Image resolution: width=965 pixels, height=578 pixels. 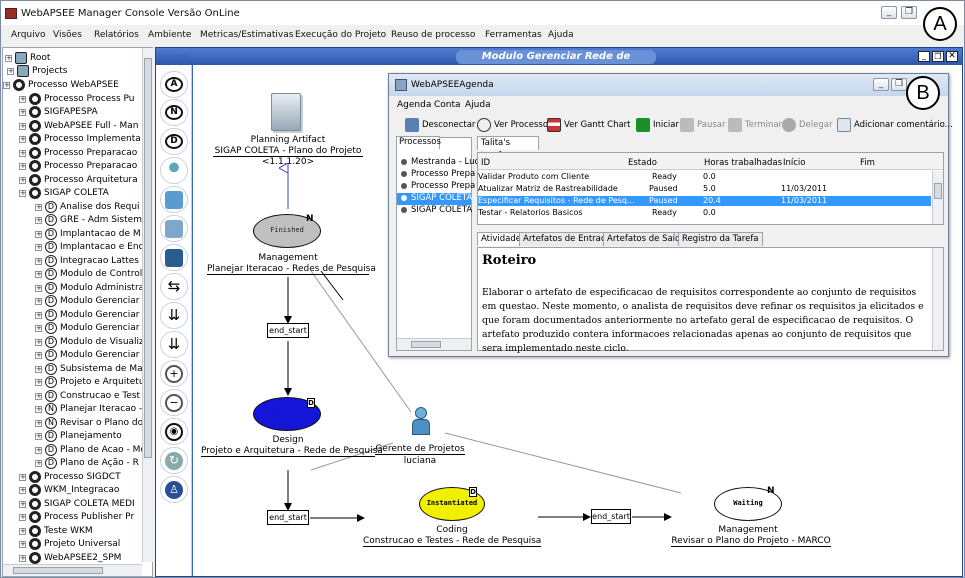 What do you see at coordinates (512, 125) in the screenshot?
I see `ver-processo-button: Ver Processo` at bounding box center [512, 125].